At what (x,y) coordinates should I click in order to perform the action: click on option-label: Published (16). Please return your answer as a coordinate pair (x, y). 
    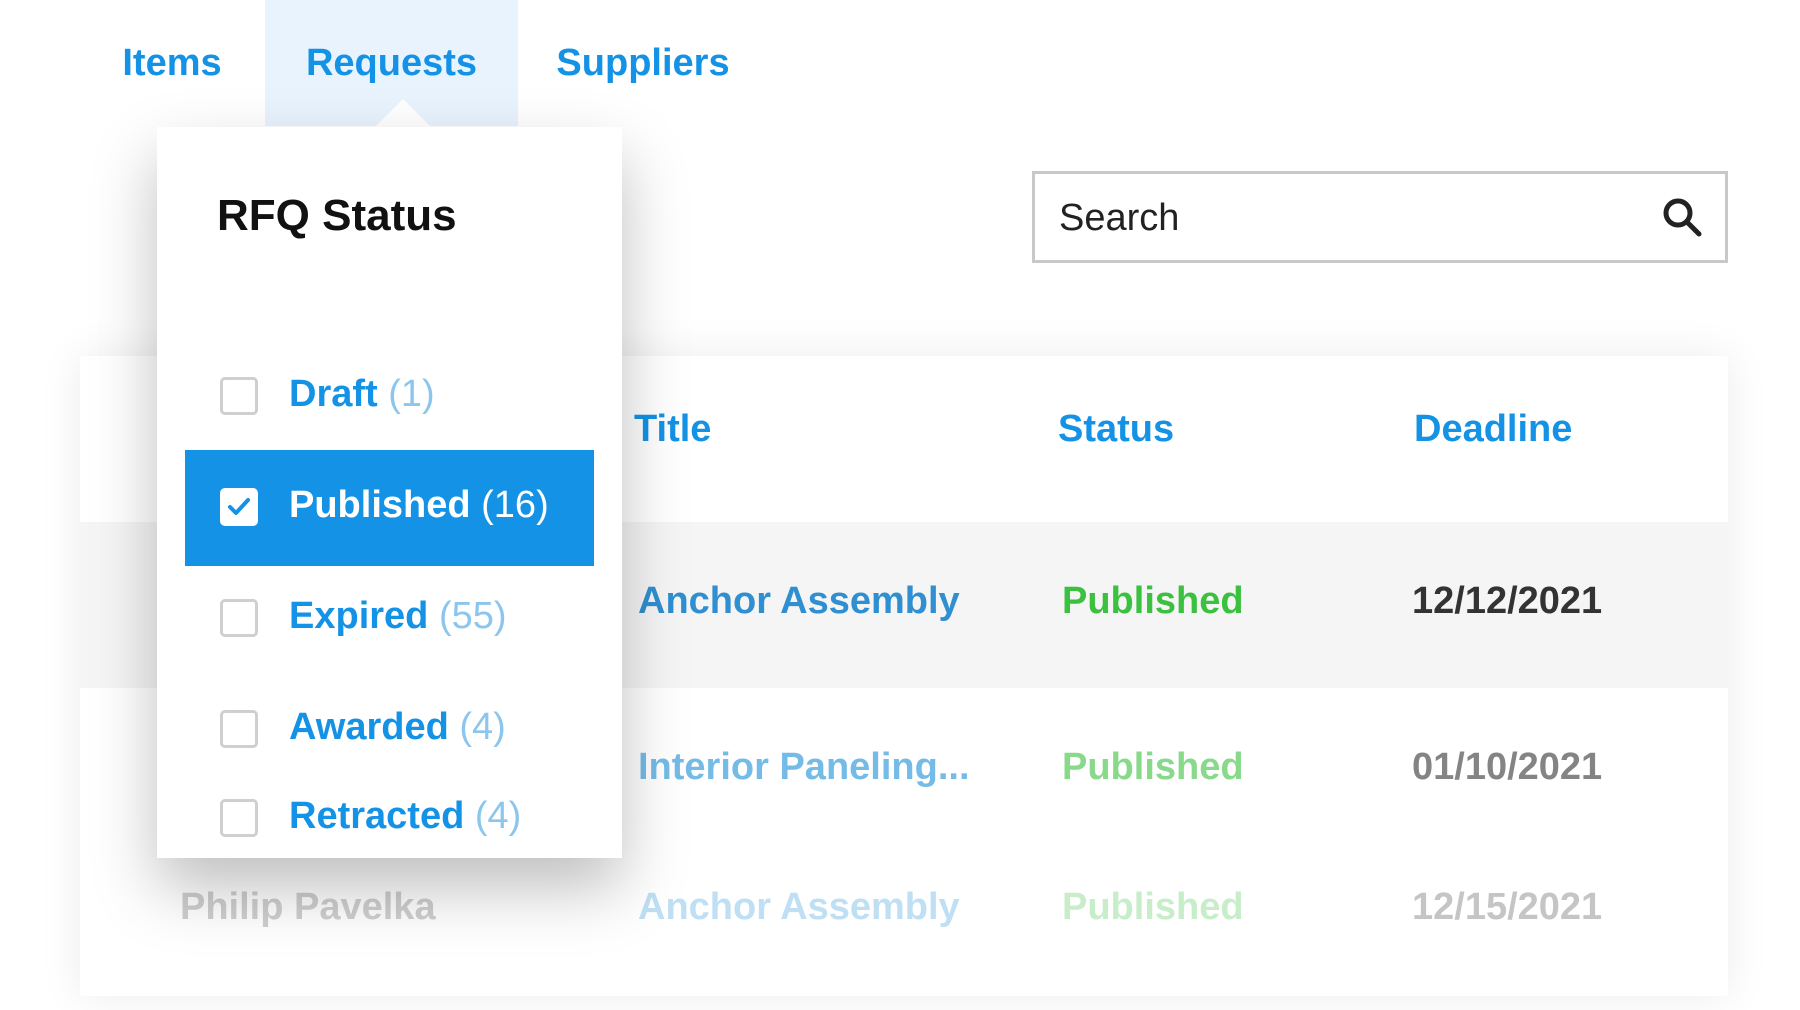
    Looking at the image, I should click on (419, 505).